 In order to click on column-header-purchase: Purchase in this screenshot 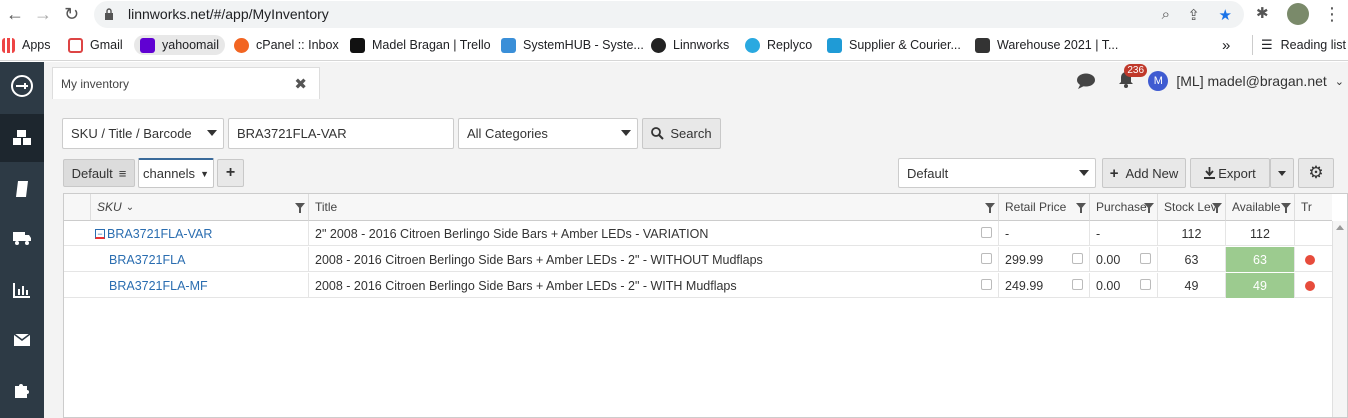, I will do `click(1124, 207)`.